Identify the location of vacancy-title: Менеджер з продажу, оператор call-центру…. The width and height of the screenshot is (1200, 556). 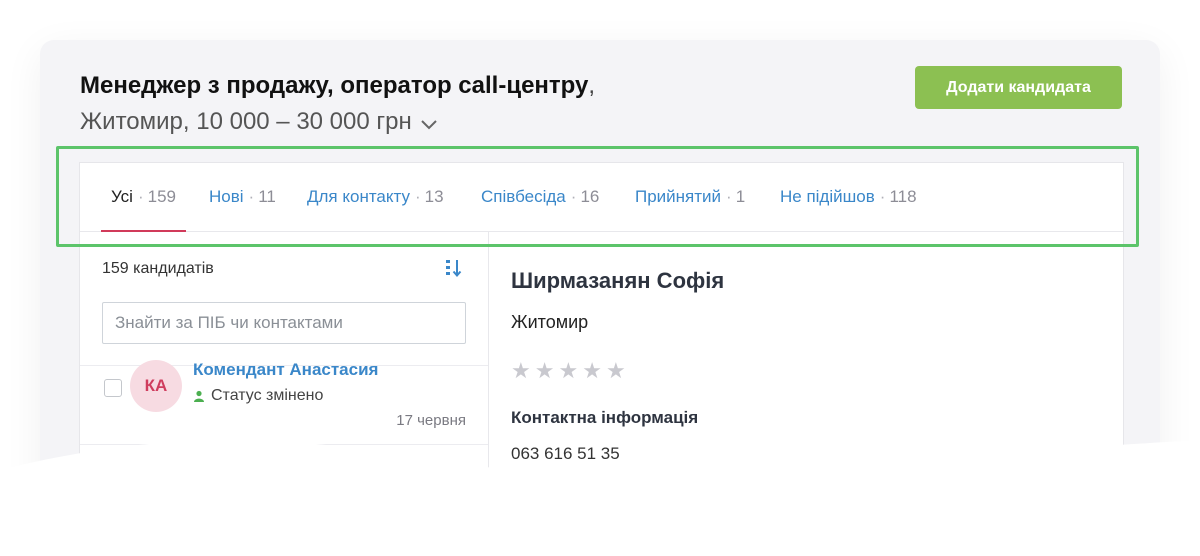
(337, 86).